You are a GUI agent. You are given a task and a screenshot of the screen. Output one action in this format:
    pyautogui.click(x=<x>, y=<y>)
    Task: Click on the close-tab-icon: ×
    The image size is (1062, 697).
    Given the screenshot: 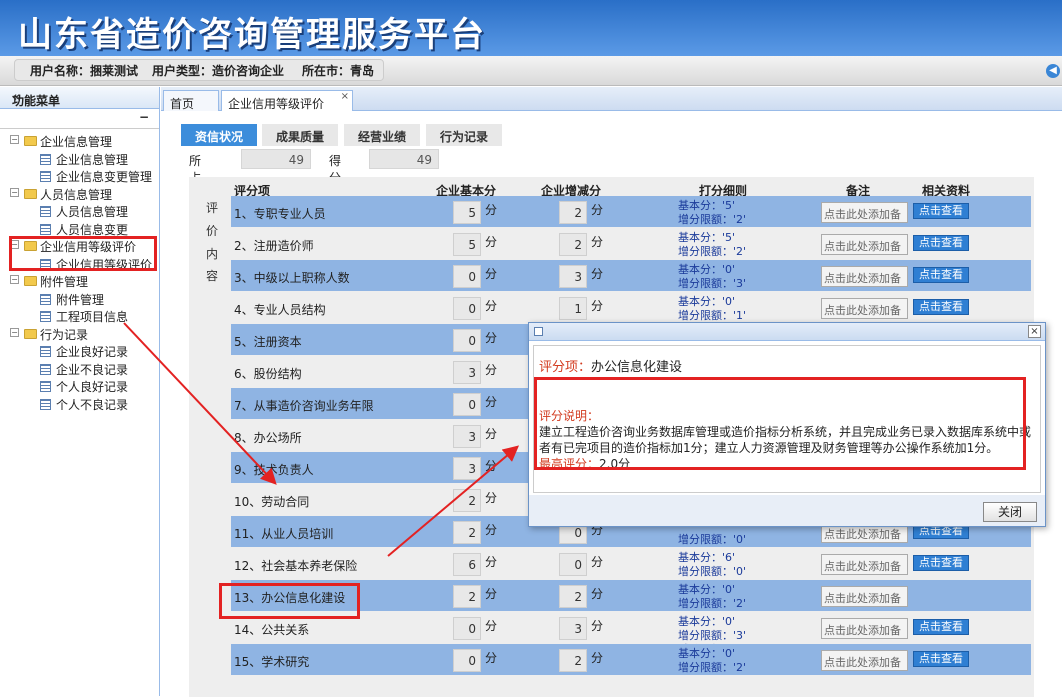 What is the action you would take?
    pyautogui.click(x=345, y=96)
    